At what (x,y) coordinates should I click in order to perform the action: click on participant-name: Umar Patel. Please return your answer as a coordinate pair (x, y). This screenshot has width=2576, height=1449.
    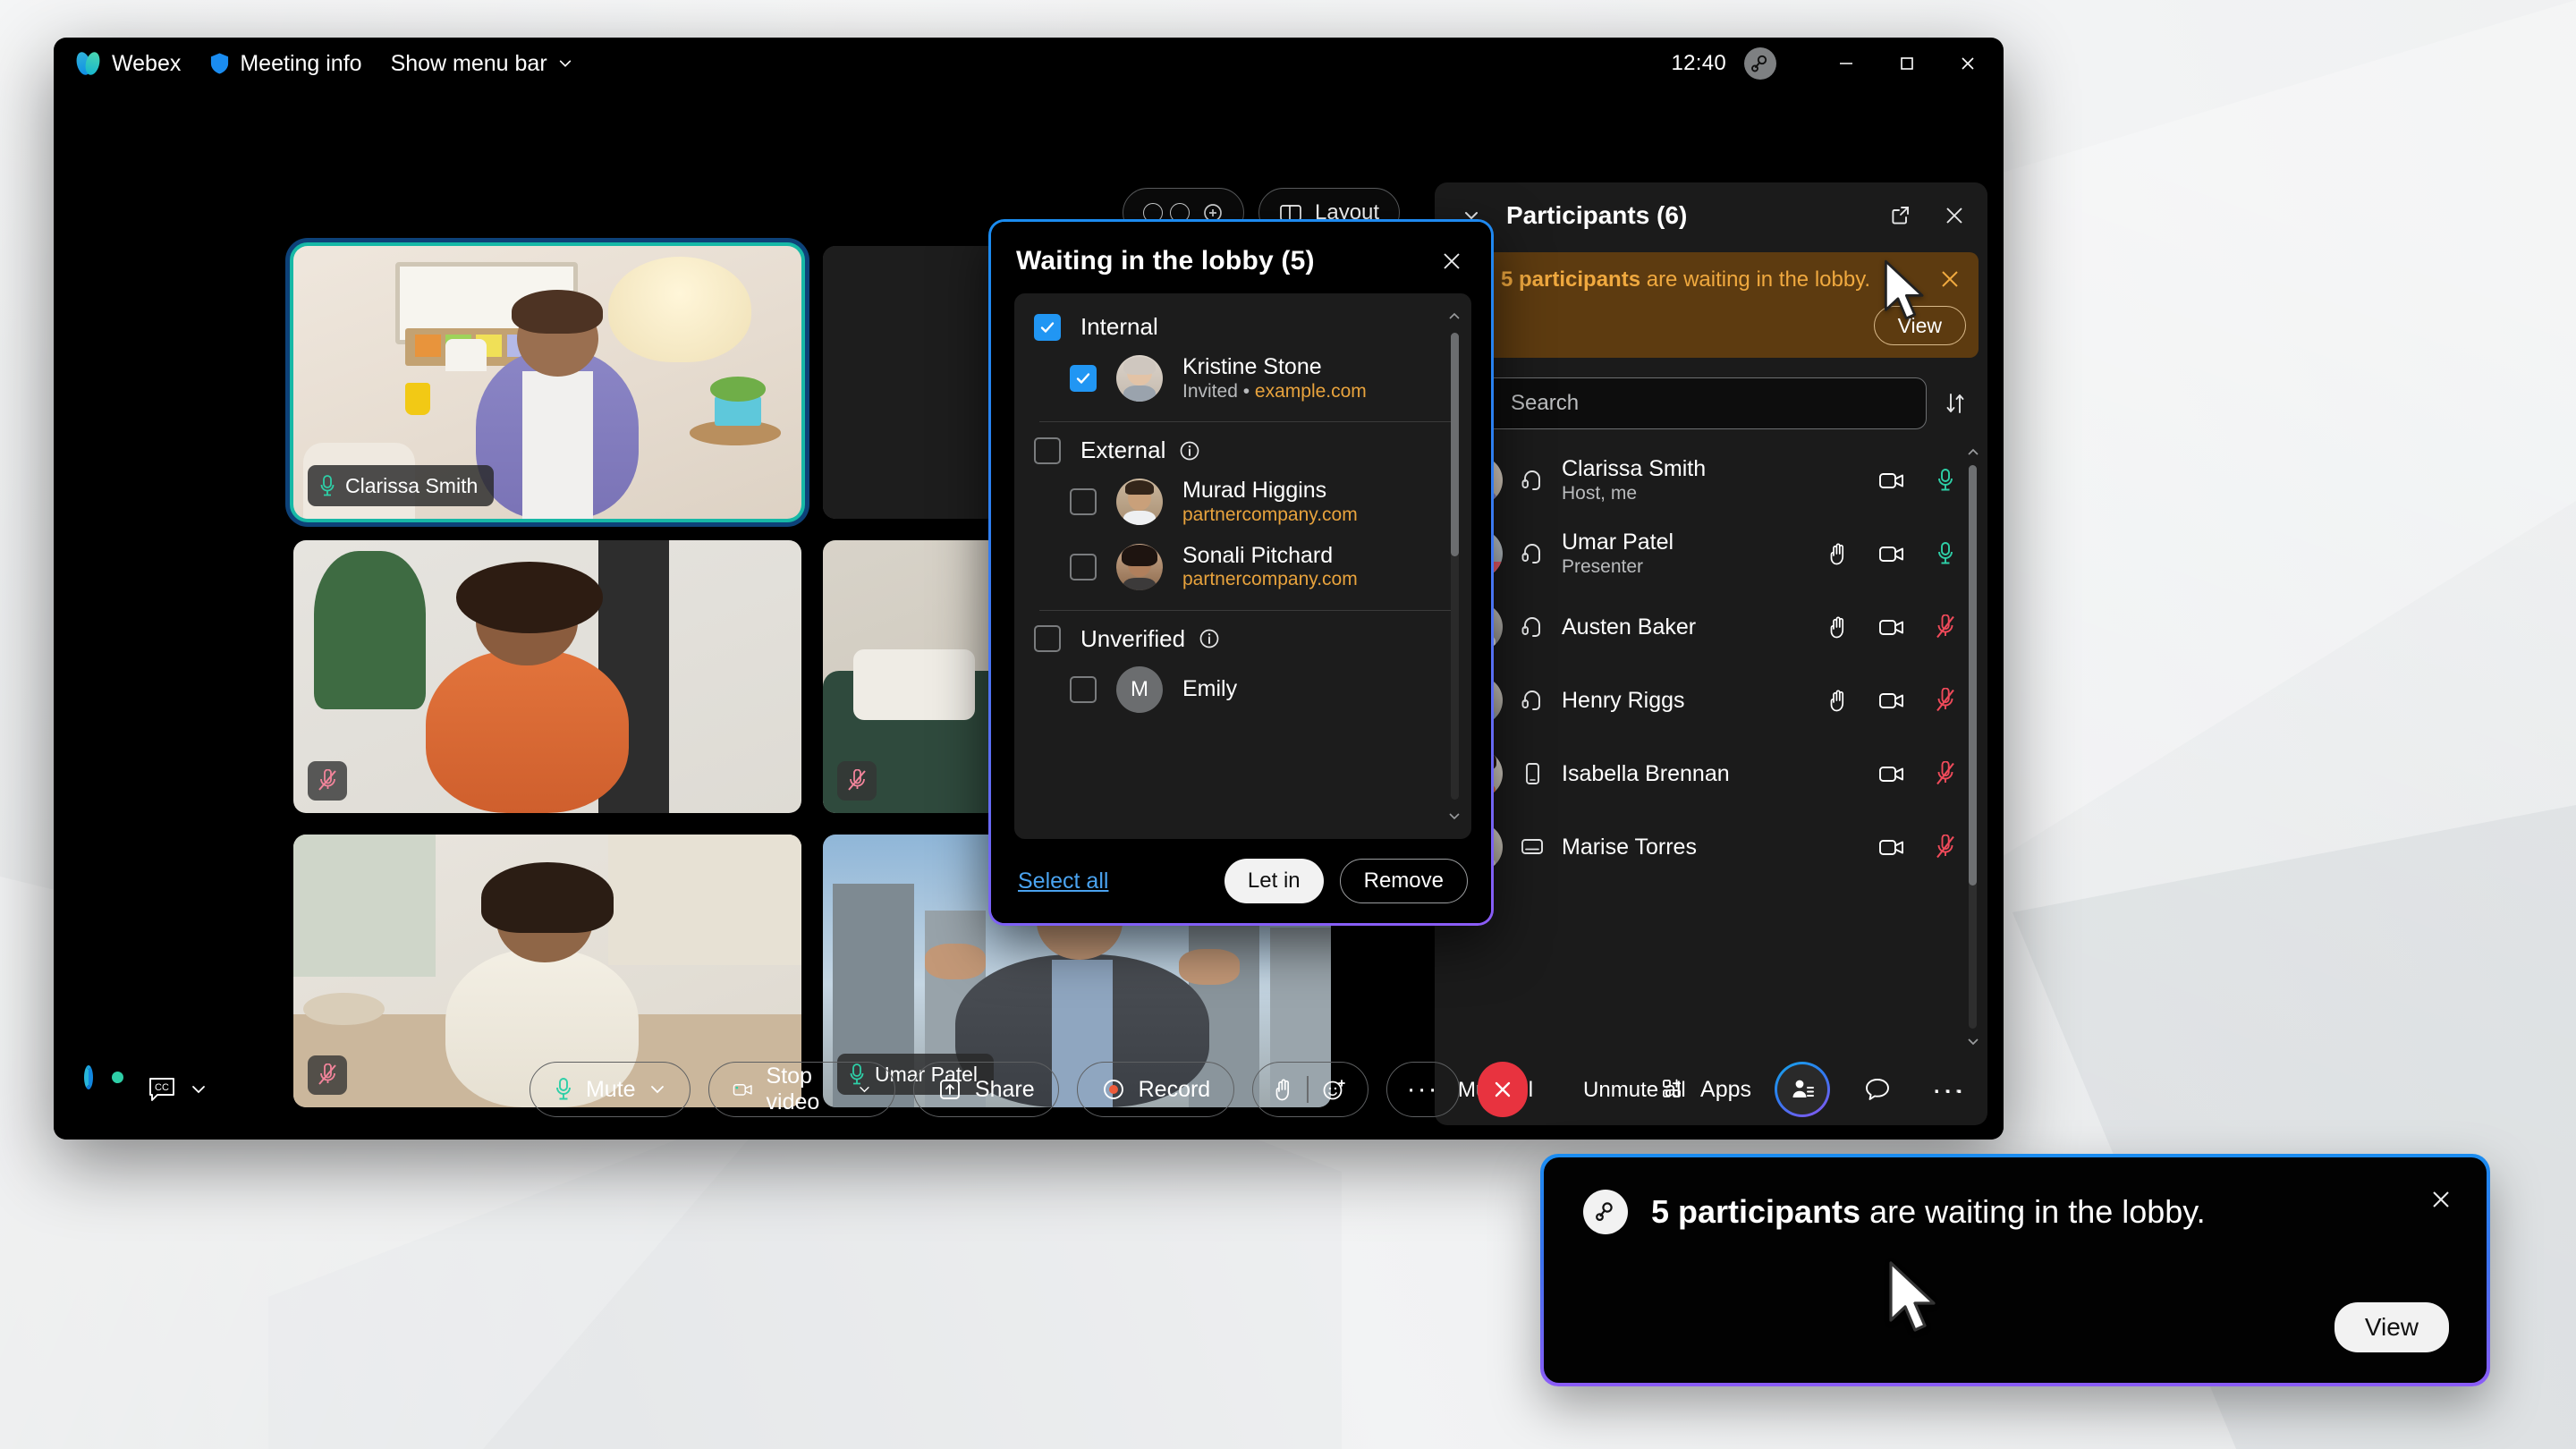
    Looking at the image, I should click on (1618, 542).